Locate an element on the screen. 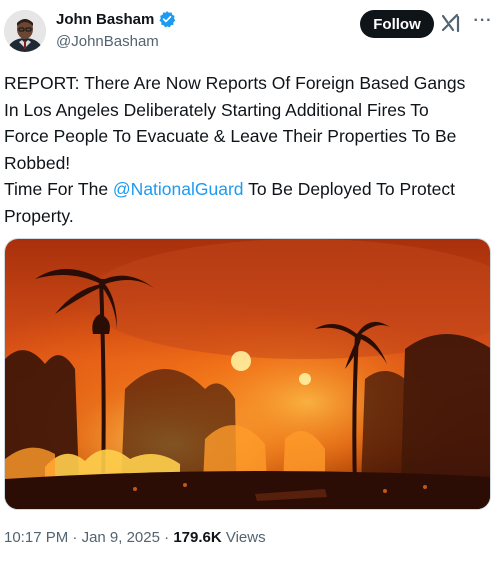 The width and height of the screenshot is (500, 562). mention-link: @NationalGuard is located at coordinates (178, 189).